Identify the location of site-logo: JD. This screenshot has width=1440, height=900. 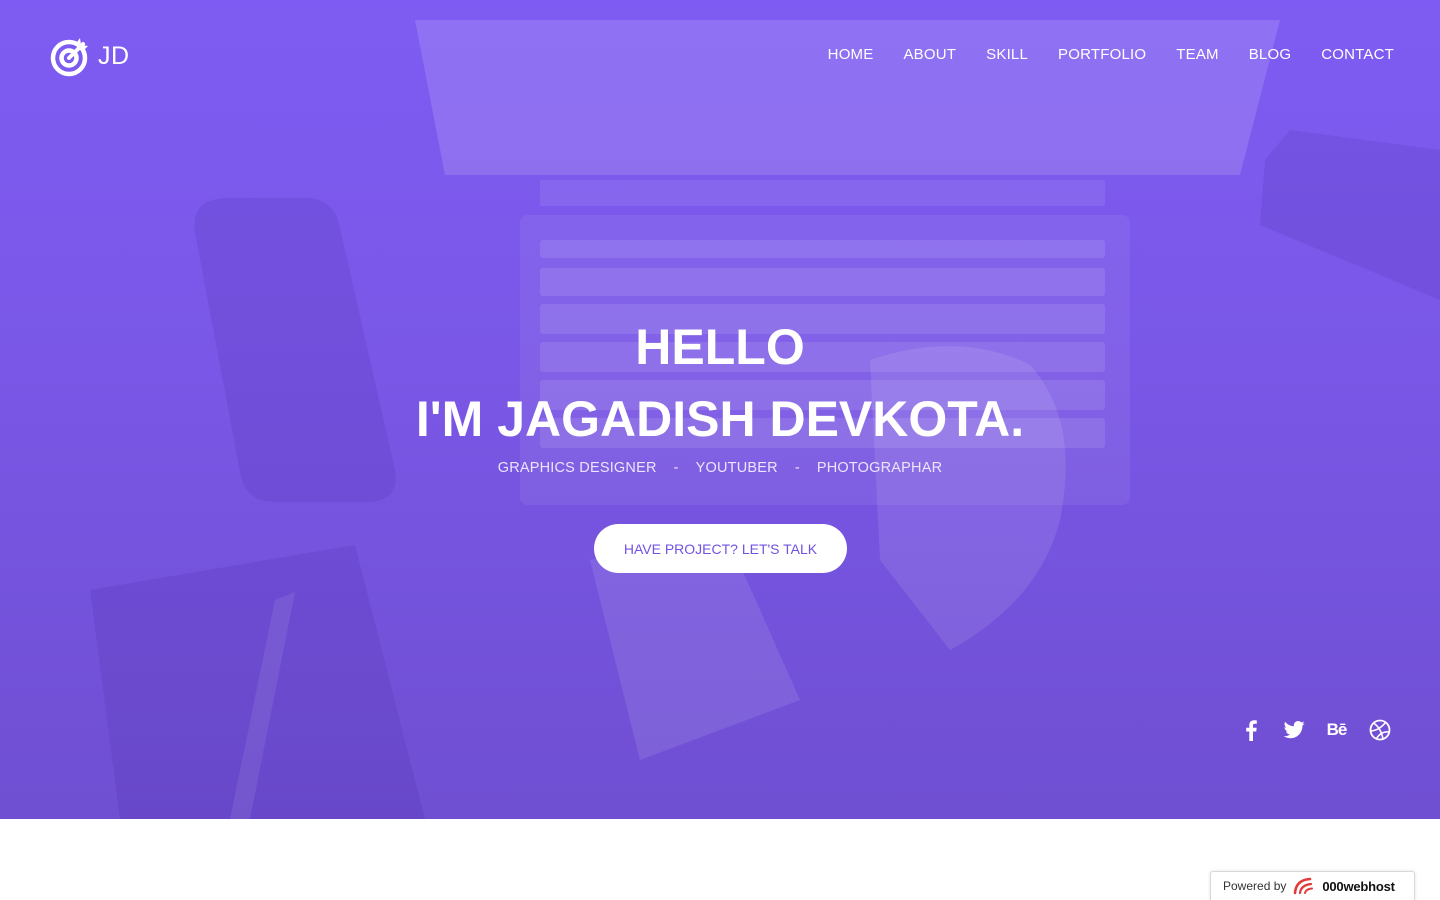
(90, 56).